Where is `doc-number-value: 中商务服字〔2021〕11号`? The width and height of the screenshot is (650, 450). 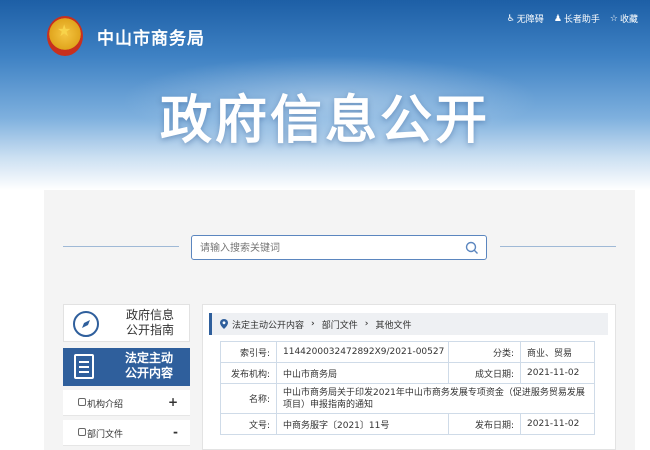 doc-number-value: 中商务服字〔2021〕11号 is located at coordinates (362, 424).